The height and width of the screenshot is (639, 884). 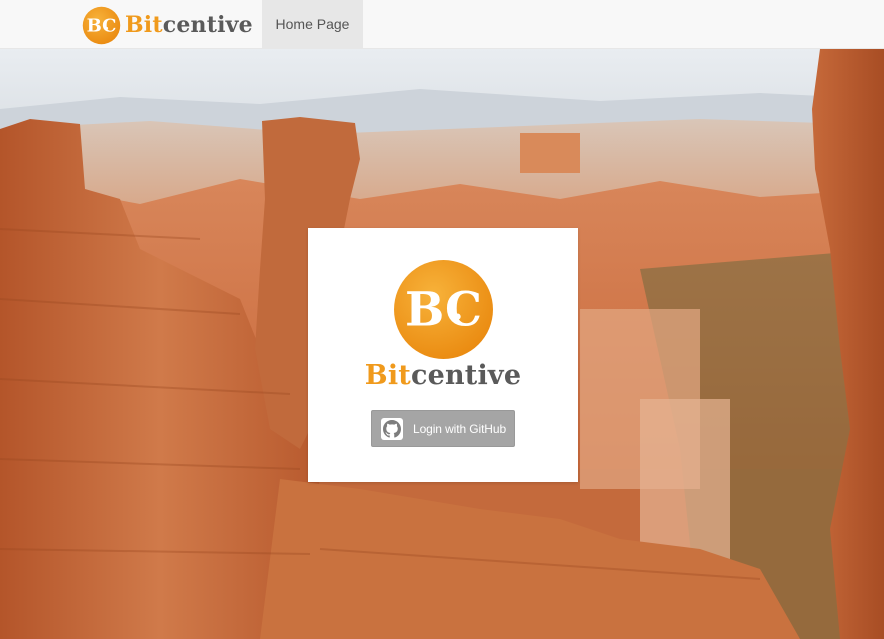 I want to click on login-with-github-button: Login with GitHub, so click(x=443, y=428).